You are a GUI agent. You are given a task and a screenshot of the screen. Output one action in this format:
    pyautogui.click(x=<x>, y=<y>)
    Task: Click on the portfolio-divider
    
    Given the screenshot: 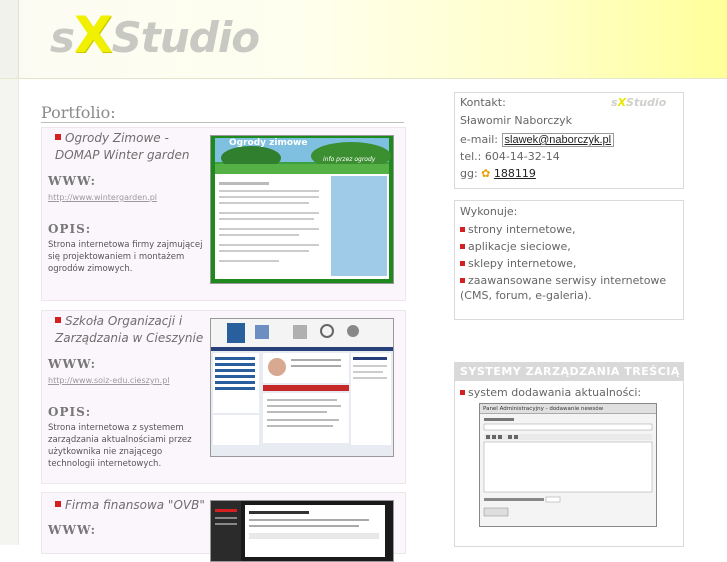 What is the action you would take?
    pyautogui.click(x=222, y=122)
    